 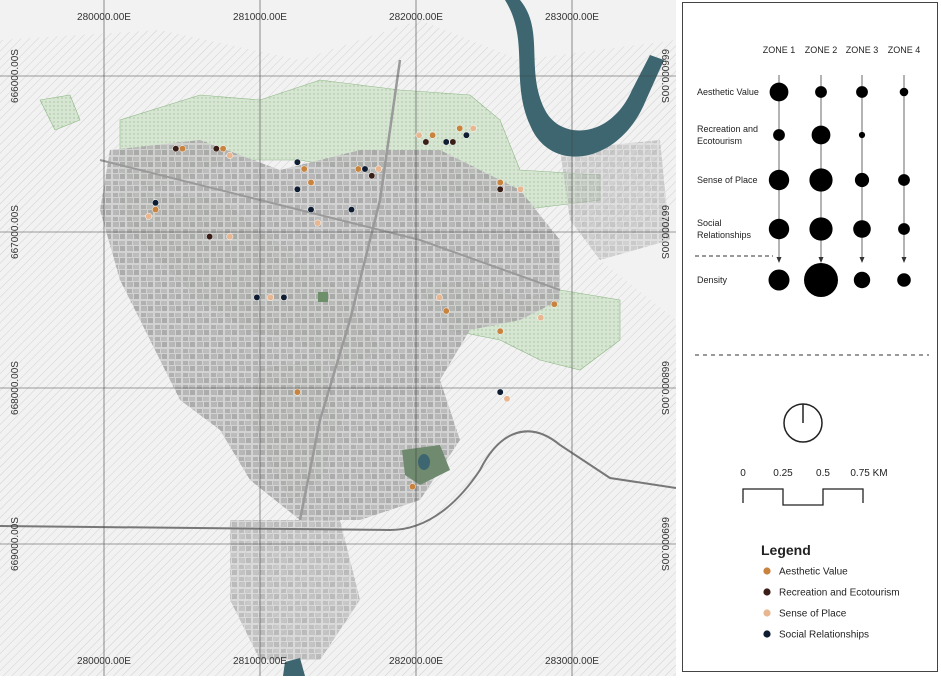 I want to click on zone-header: ZONE 1, so click(x=779, y=50).